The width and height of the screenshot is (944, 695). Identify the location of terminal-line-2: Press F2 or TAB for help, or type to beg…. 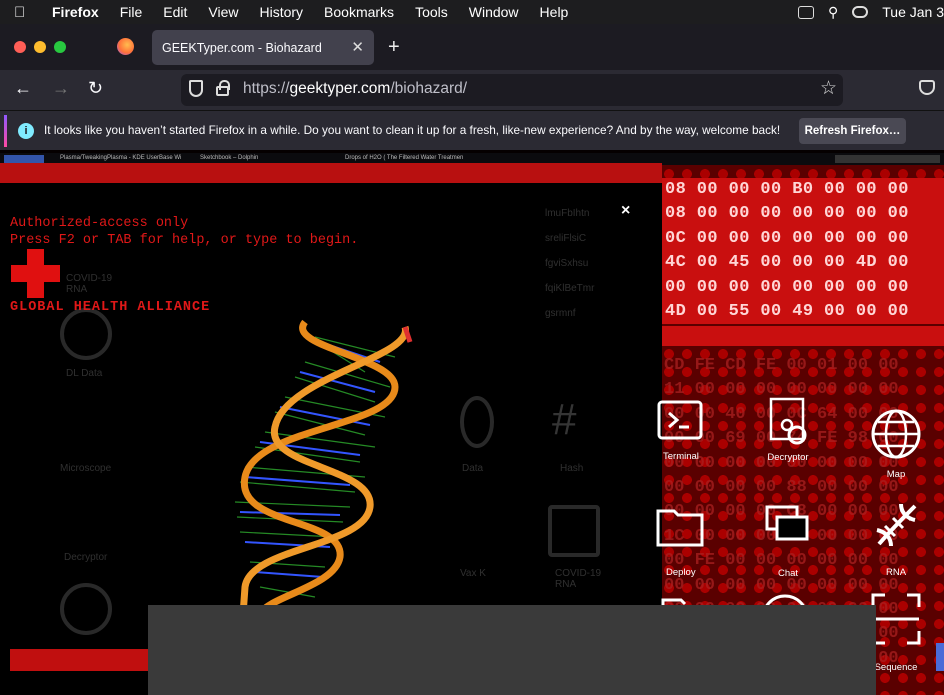
(184, 240).